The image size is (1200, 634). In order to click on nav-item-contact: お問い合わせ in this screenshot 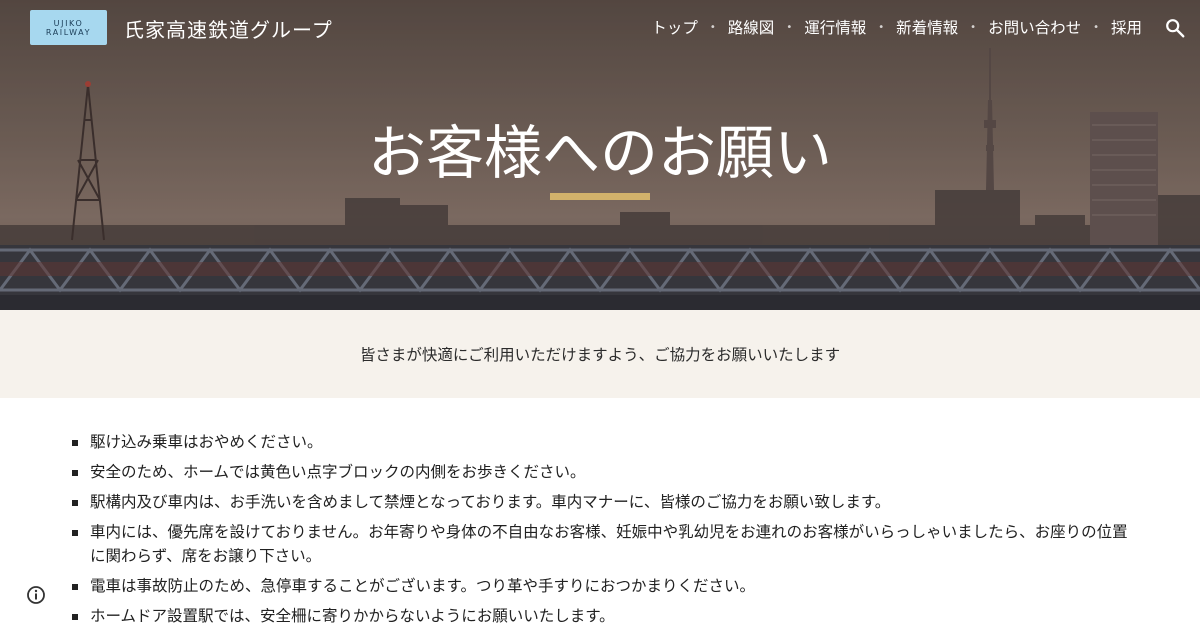, I will do `click(1034, 27)`.